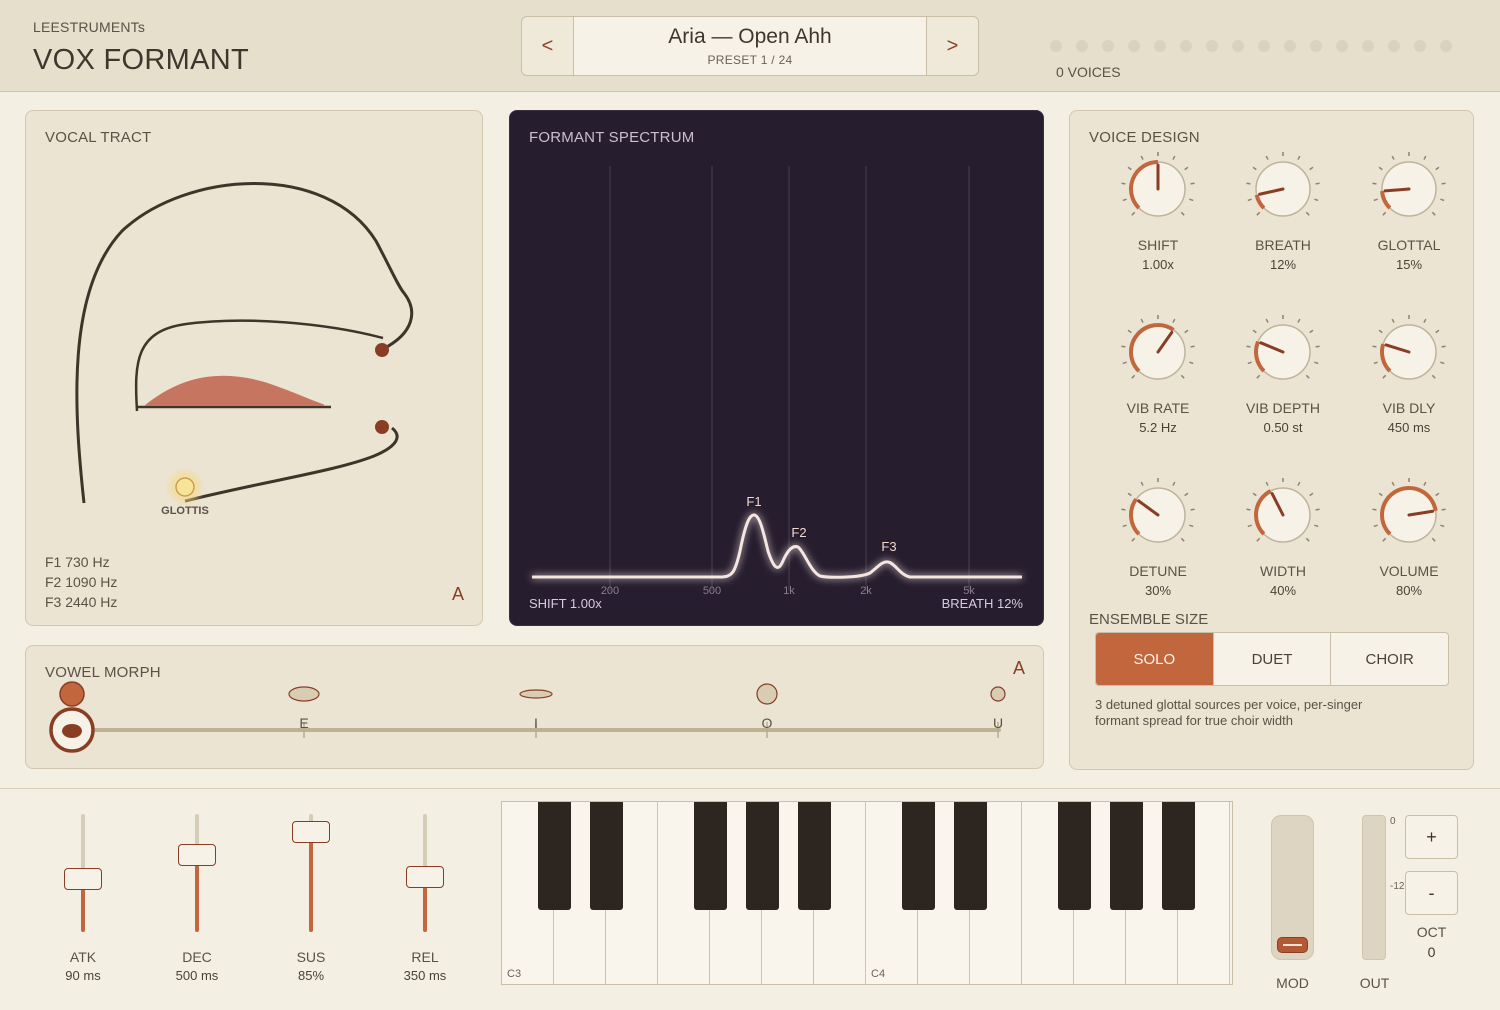 The height and width of the screenshot is (1010, 1500). I want to click on preset-prev-button: <, so click(548, 46).